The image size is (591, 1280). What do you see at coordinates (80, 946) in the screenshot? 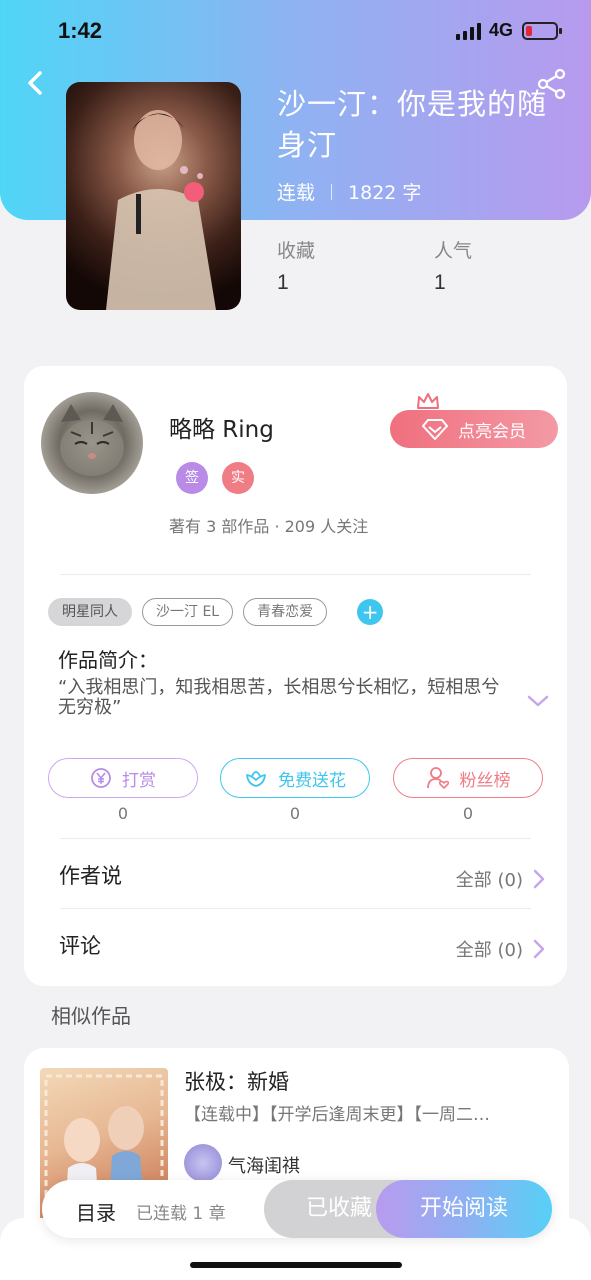
I see `comments-label: 评论` at bounding box center [80, 946].